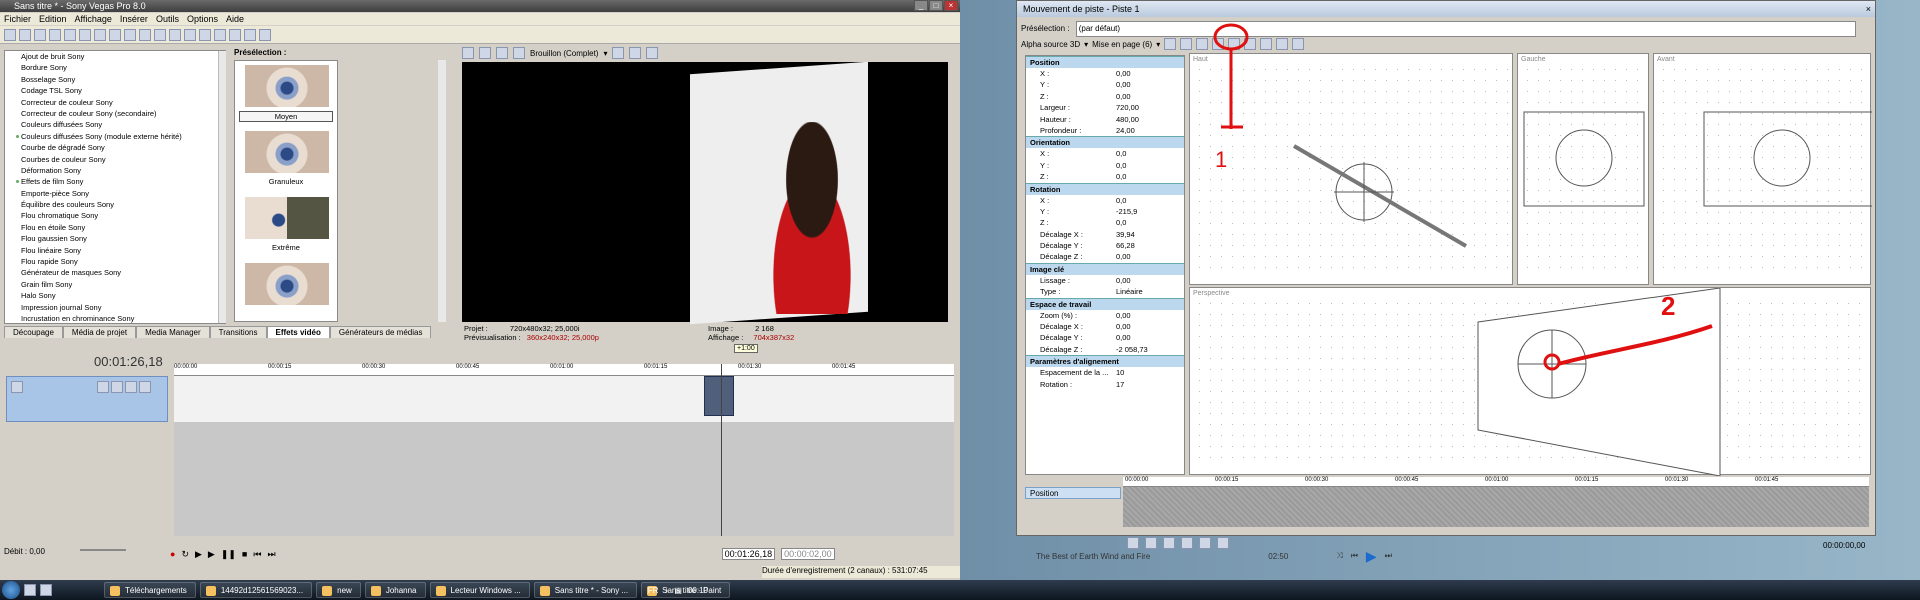  What do you see at coordinates (1122, 44) in the screenshot?
I see `layout-dropdown: Mise en page (6)` at bounding box center [1122, 44].